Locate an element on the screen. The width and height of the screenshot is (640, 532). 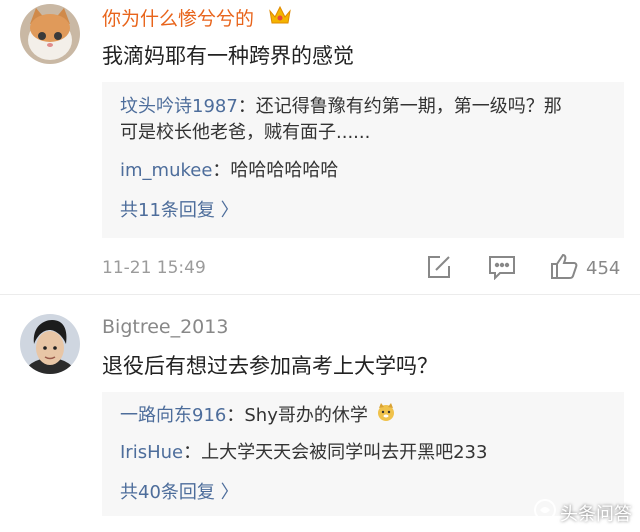
reply-item: 一路向东916：Shy哥办的休学 is located at coordinates (258, 416).